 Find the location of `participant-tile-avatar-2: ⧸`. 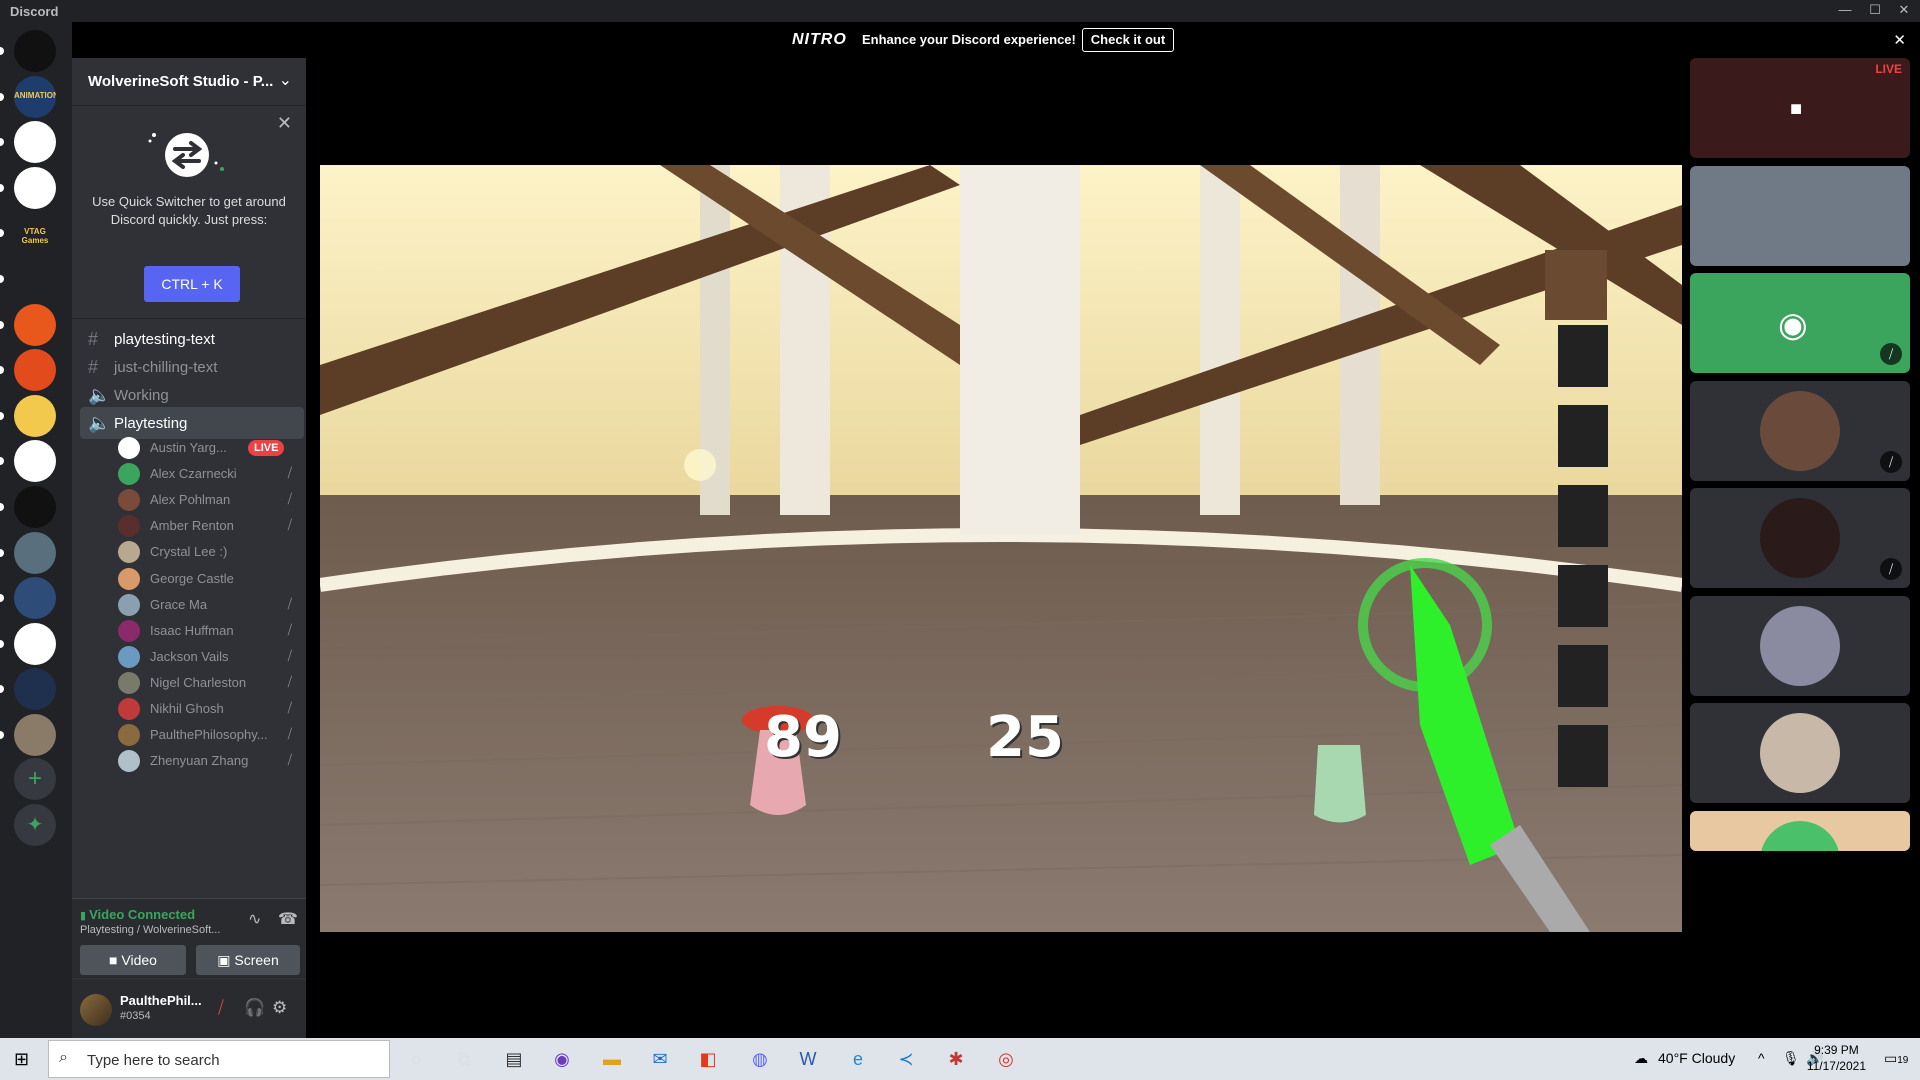

participant-tile-avatar-2: ⧸ is located at coordinates (1800, 538).